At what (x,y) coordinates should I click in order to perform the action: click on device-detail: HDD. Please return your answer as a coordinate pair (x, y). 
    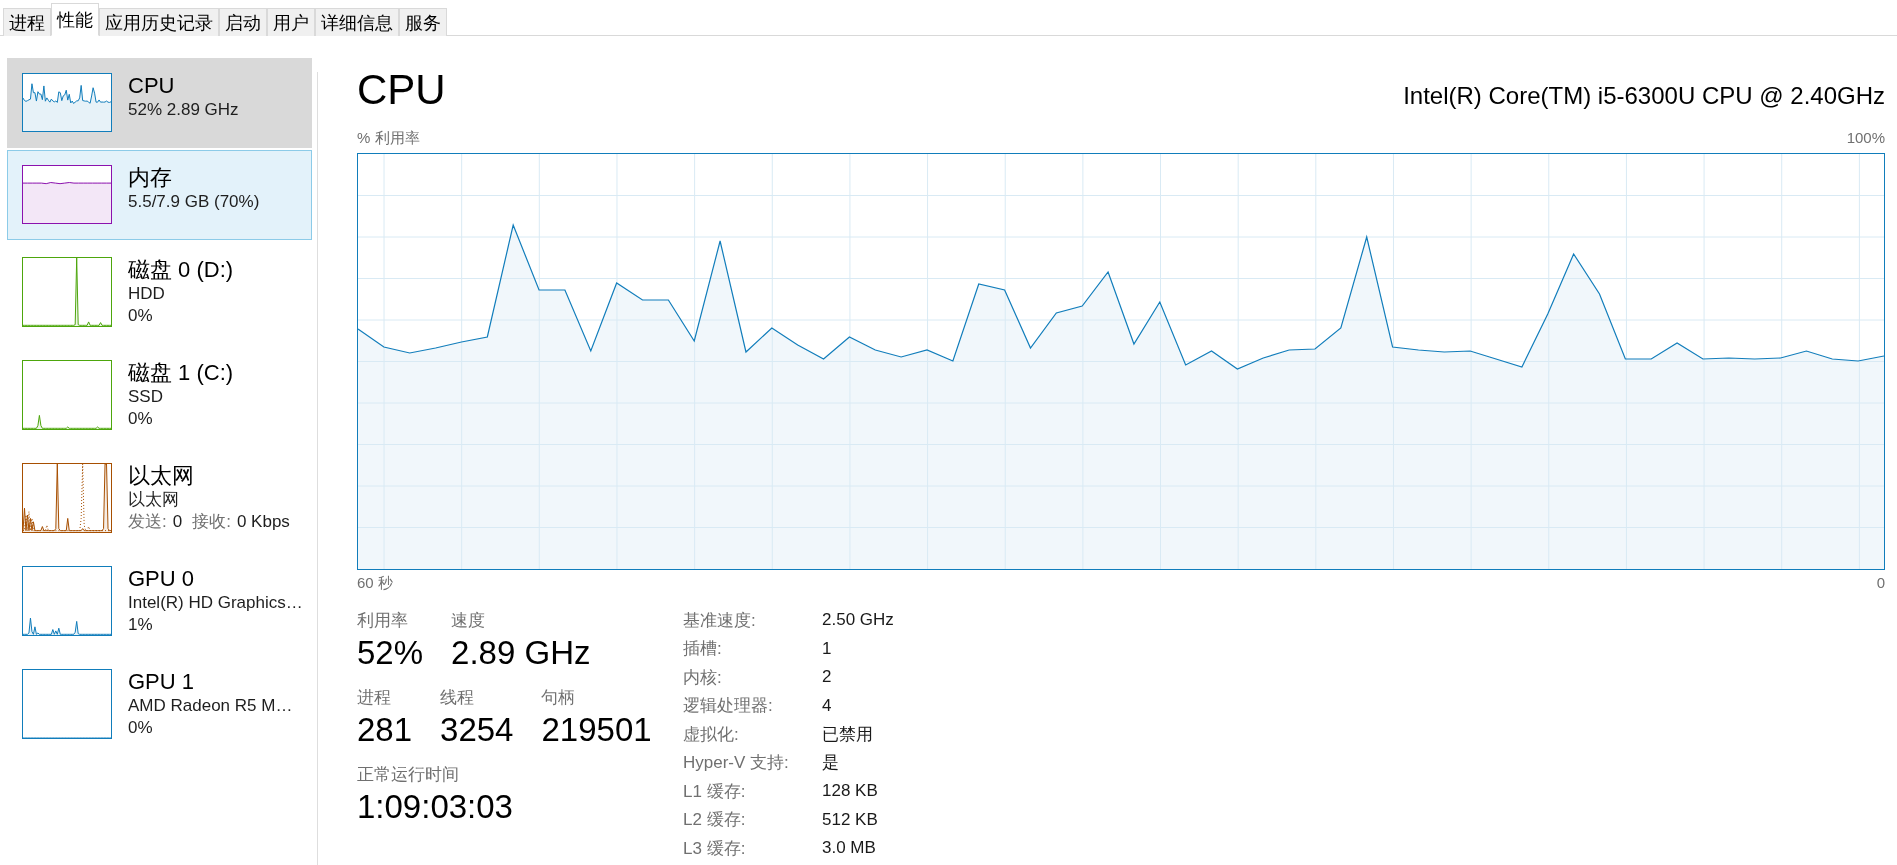
    Looking at the image, I should click on (146, 294).